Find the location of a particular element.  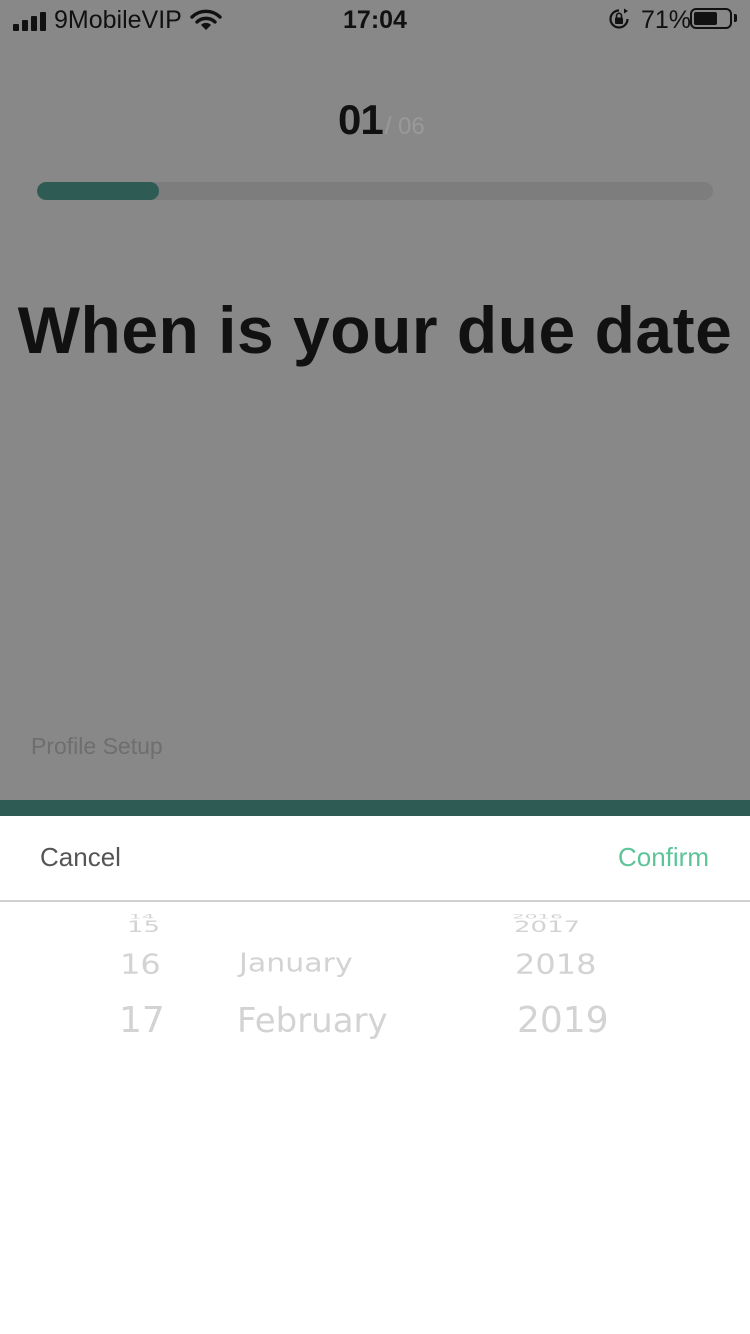

battery-level-fill is located at coordinates (705, 18).